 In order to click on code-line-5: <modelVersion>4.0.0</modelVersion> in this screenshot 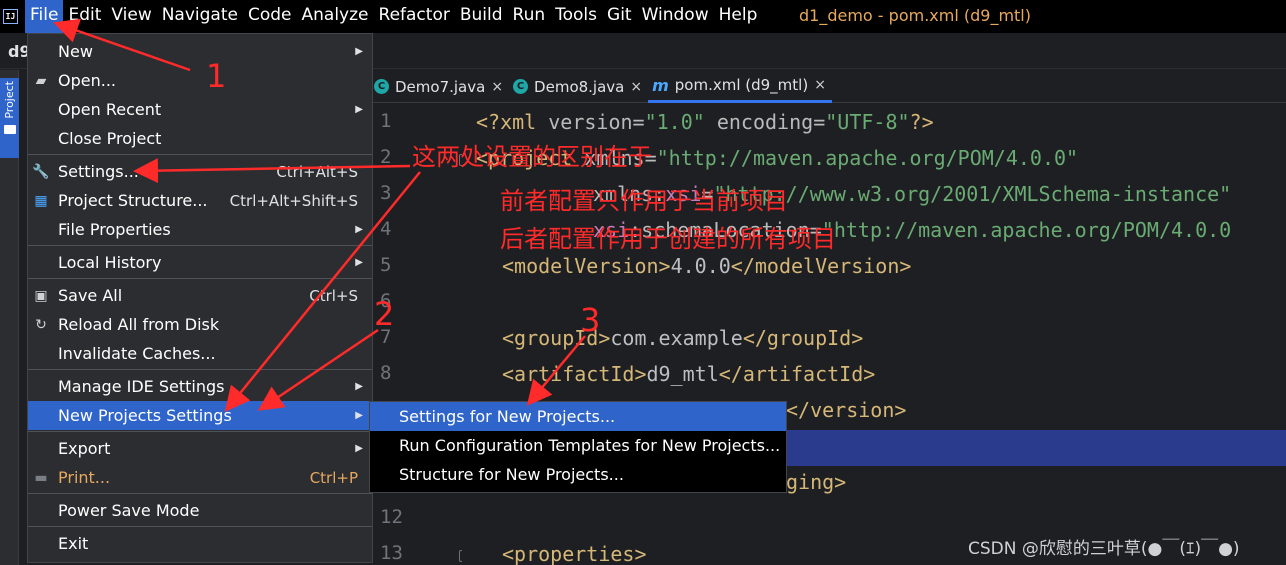, I will do `click(707, 266)`.